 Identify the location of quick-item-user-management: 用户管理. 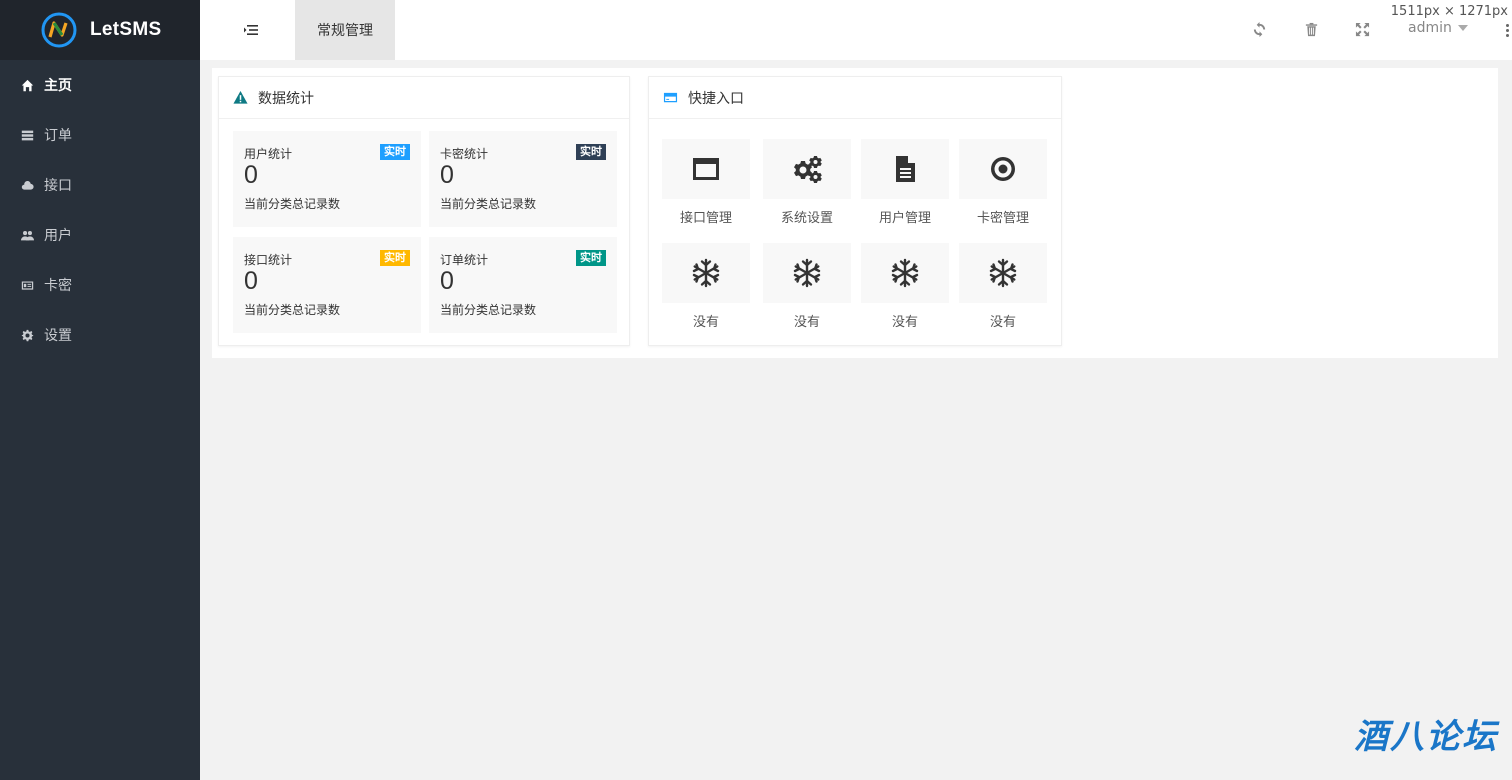
(905, 182).